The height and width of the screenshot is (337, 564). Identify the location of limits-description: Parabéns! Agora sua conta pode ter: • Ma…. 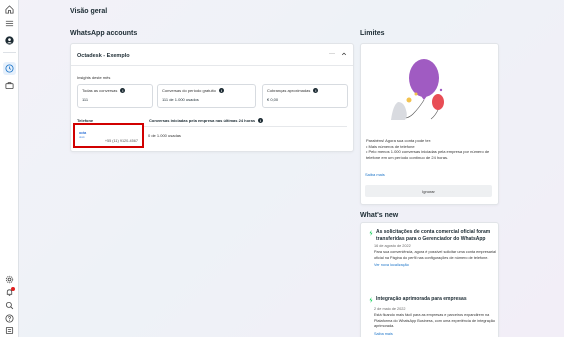
(431, 149).